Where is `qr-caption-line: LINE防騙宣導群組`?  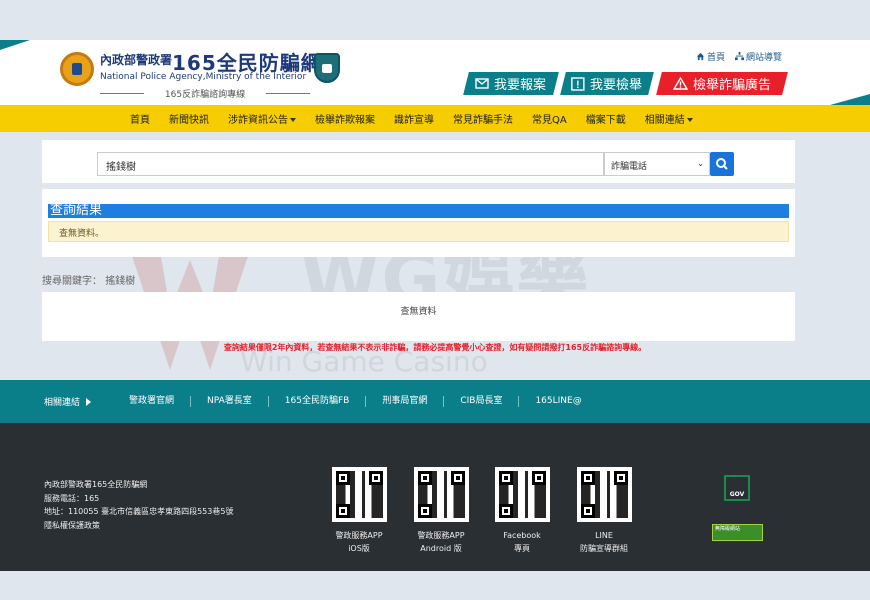
qr-caption-line: LINE防騙宣導群組 is located at coordinates (604, 542).